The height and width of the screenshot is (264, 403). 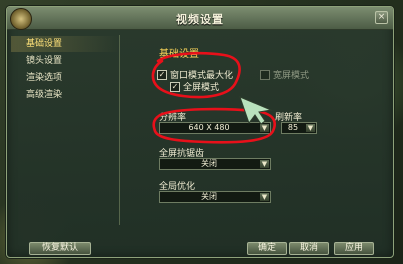 I want to click on resolution-select: 640 X 480 ▼, so click(x=215, y=128).